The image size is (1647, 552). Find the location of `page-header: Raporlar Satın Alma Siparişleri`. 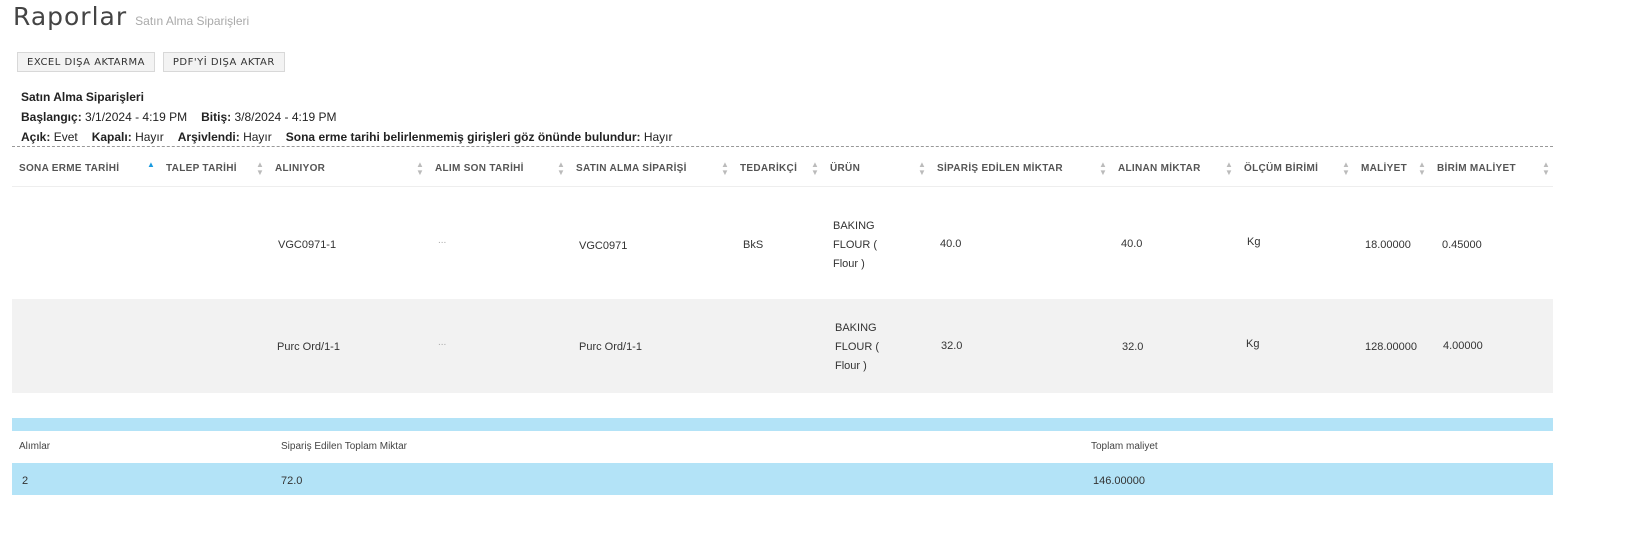

page-header: Raporlar Satın Alma Siparişleri is located at coordinates (131, 17).